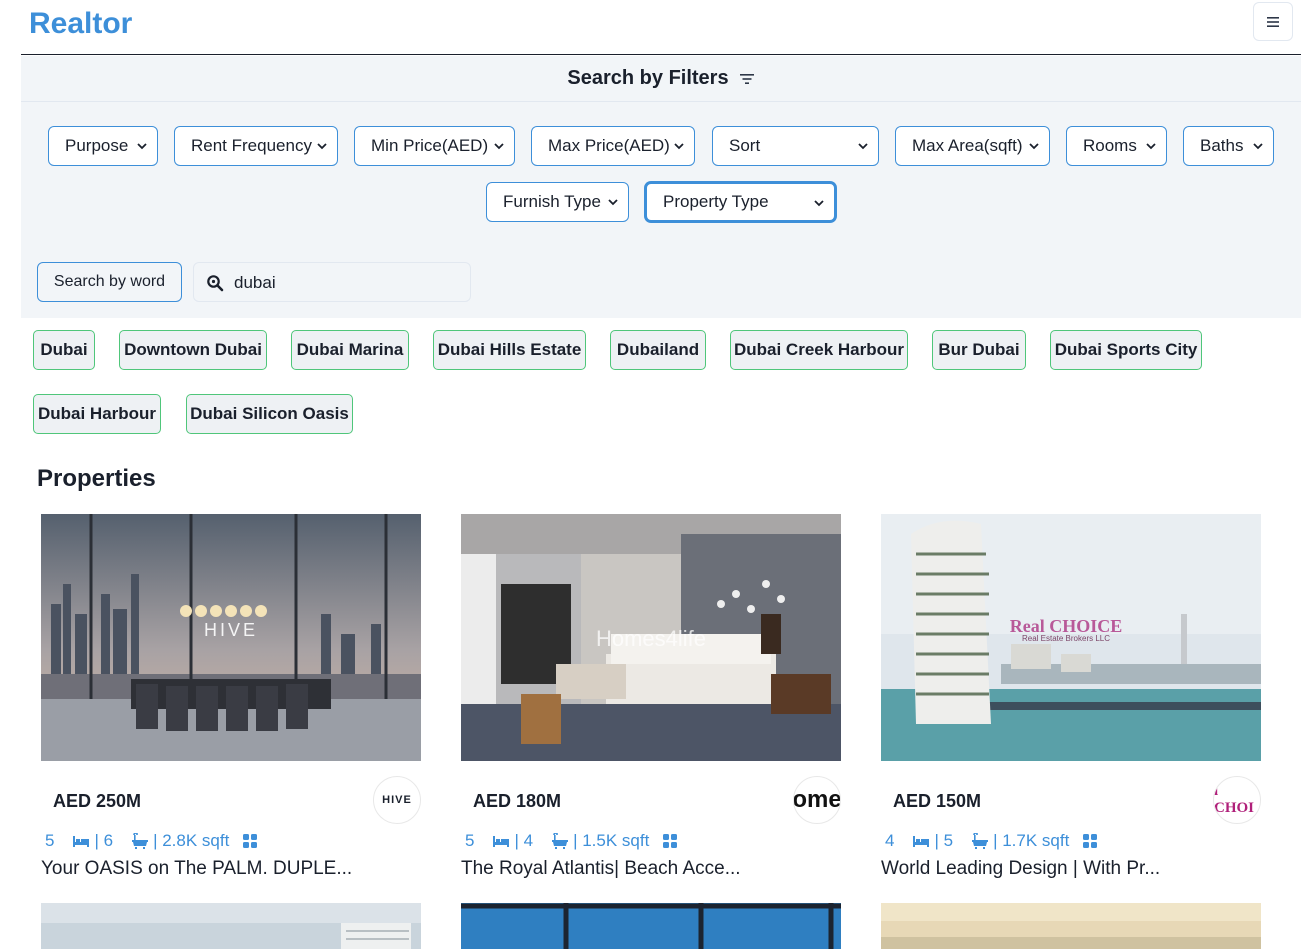  I want to click on property-photo-image: HIVE, so click(231, 637).